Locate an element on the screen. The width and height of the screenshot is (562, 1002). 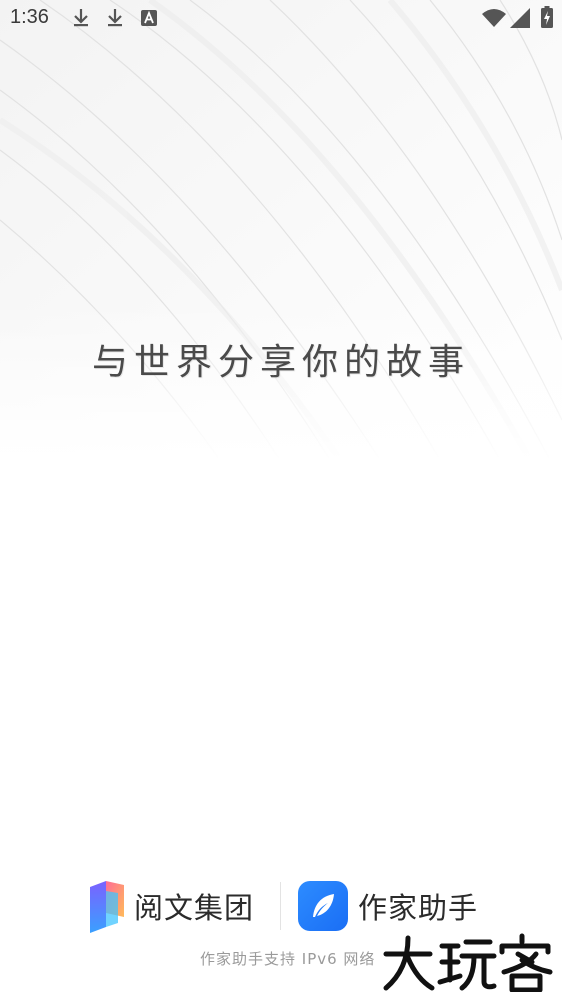
brand-writer-assistant-name: 作家助手 is located at coordinates (418, 908).